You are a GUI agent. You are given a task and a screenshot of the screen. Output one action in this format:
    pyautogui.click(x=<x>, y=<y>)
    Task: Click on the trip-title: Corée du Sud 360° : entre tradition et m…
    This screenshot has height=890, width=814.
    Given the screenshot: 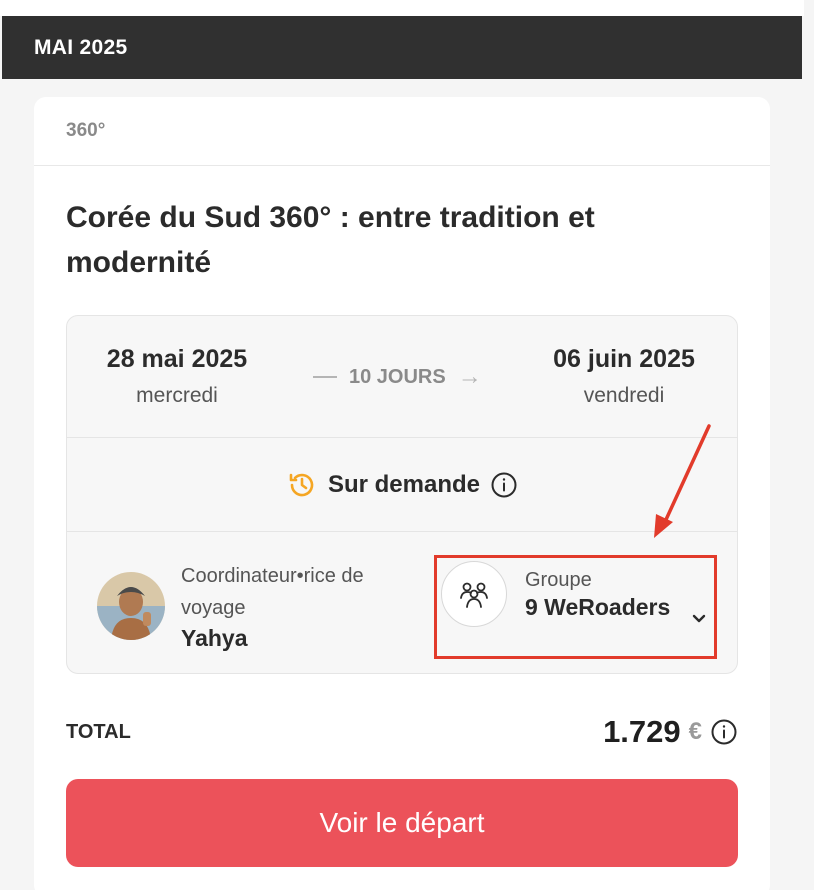 What is the action you would take?
    pyautogui.click(x=396, y=240)
    